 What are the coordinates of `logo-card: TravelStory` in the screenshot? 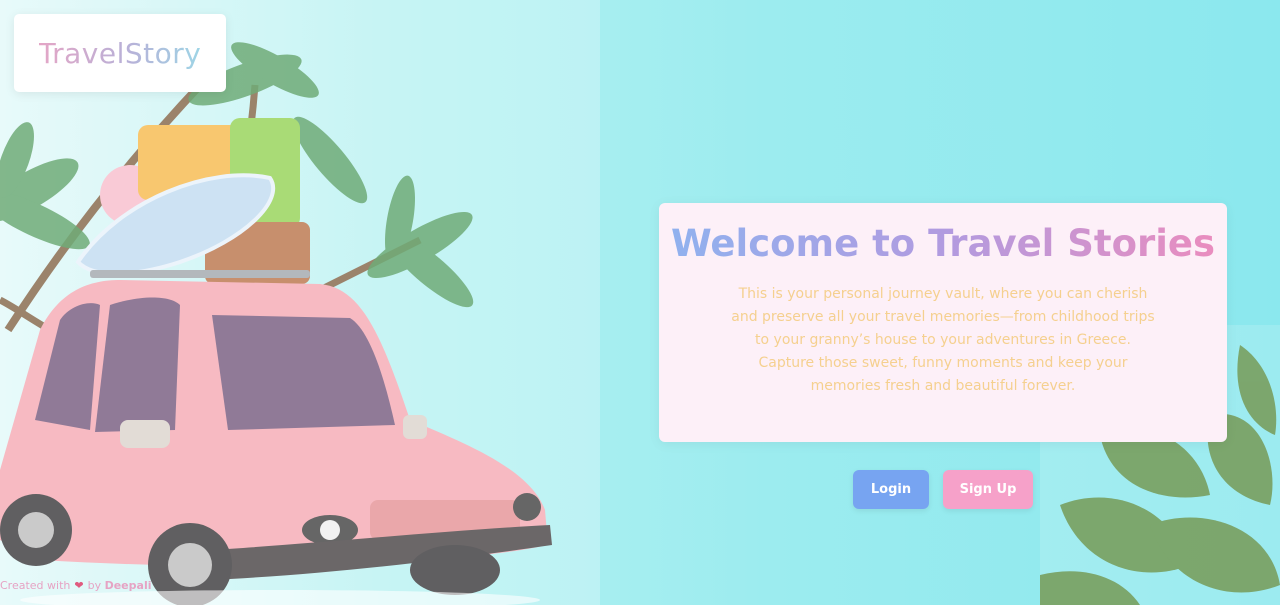 It's located at (120, 53).